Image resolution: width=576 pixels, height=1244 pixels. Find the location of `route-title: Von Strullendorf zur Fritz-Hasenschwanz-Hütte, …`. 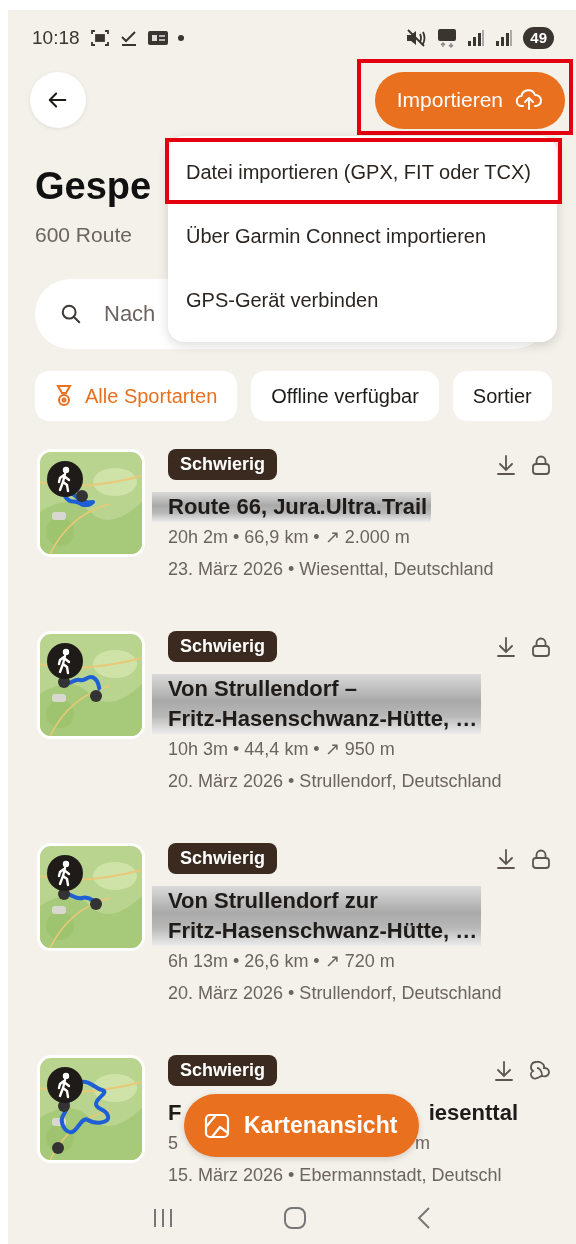

route-title: Von Strullendorf zur Fritz-Hasenschwanz-Hütte, … is located at coordinates (317, 916).